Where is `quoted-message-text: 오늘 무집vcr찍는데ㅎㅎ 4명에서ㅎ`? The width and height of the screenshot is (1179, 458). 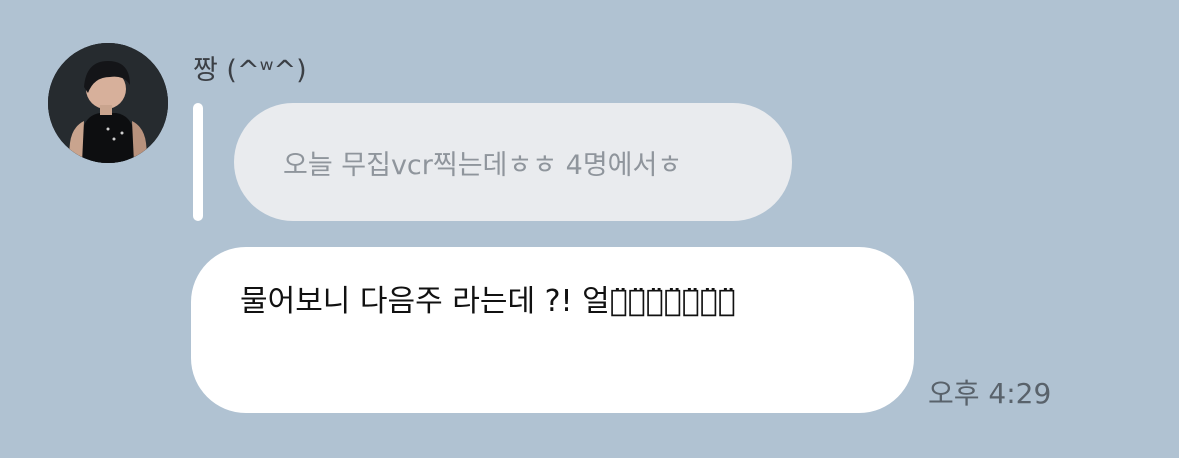
quoted-message-text: 오늘 무집vcr찍는데ㅎㅎ 4명에서ㅎ is located at coordinates (483, 165).